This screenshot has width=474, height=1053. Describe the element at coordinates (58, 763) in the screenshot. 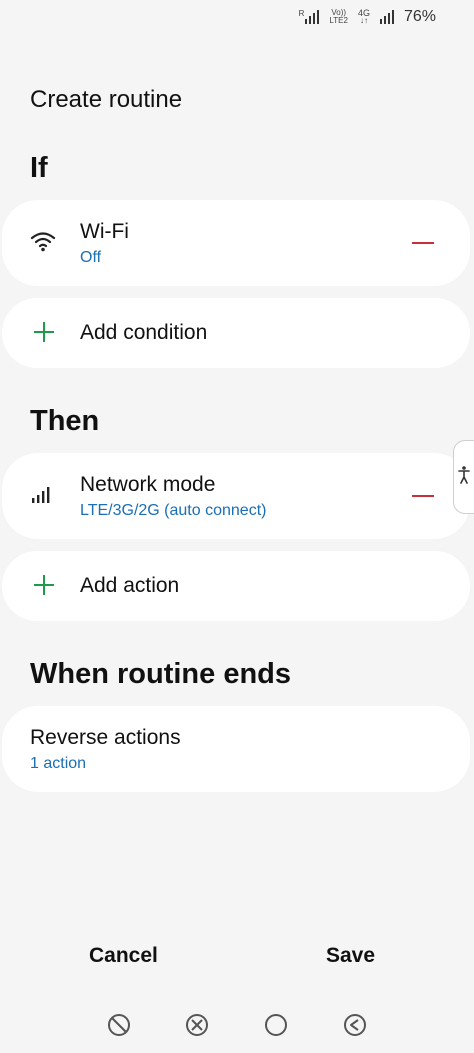

I see `reverse-actions-value: 1 action` at that location.